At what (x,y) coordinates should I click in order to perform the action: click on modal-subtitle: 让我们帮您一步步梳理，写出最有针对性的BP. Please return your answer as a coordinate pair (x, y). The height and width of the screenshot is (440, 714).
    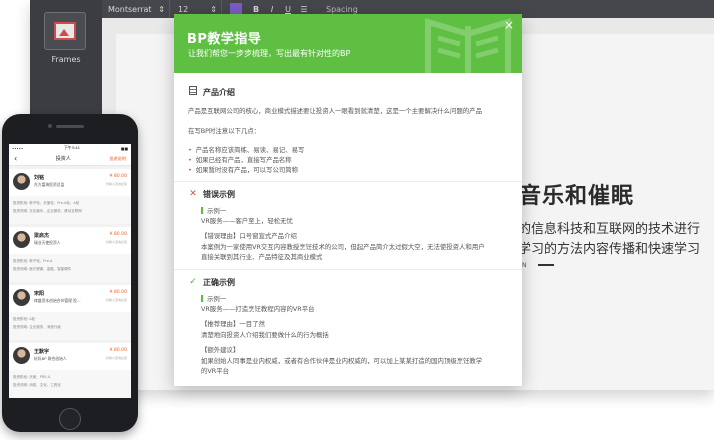
    Looking at the image, I should click on (269, 53).